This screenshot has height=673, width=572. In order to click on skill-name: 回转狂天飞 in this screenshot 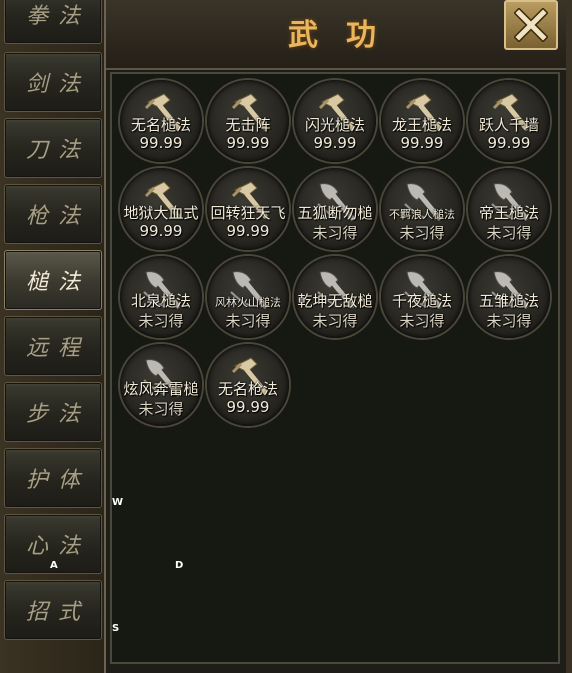, I will do `click(248, 213)`.